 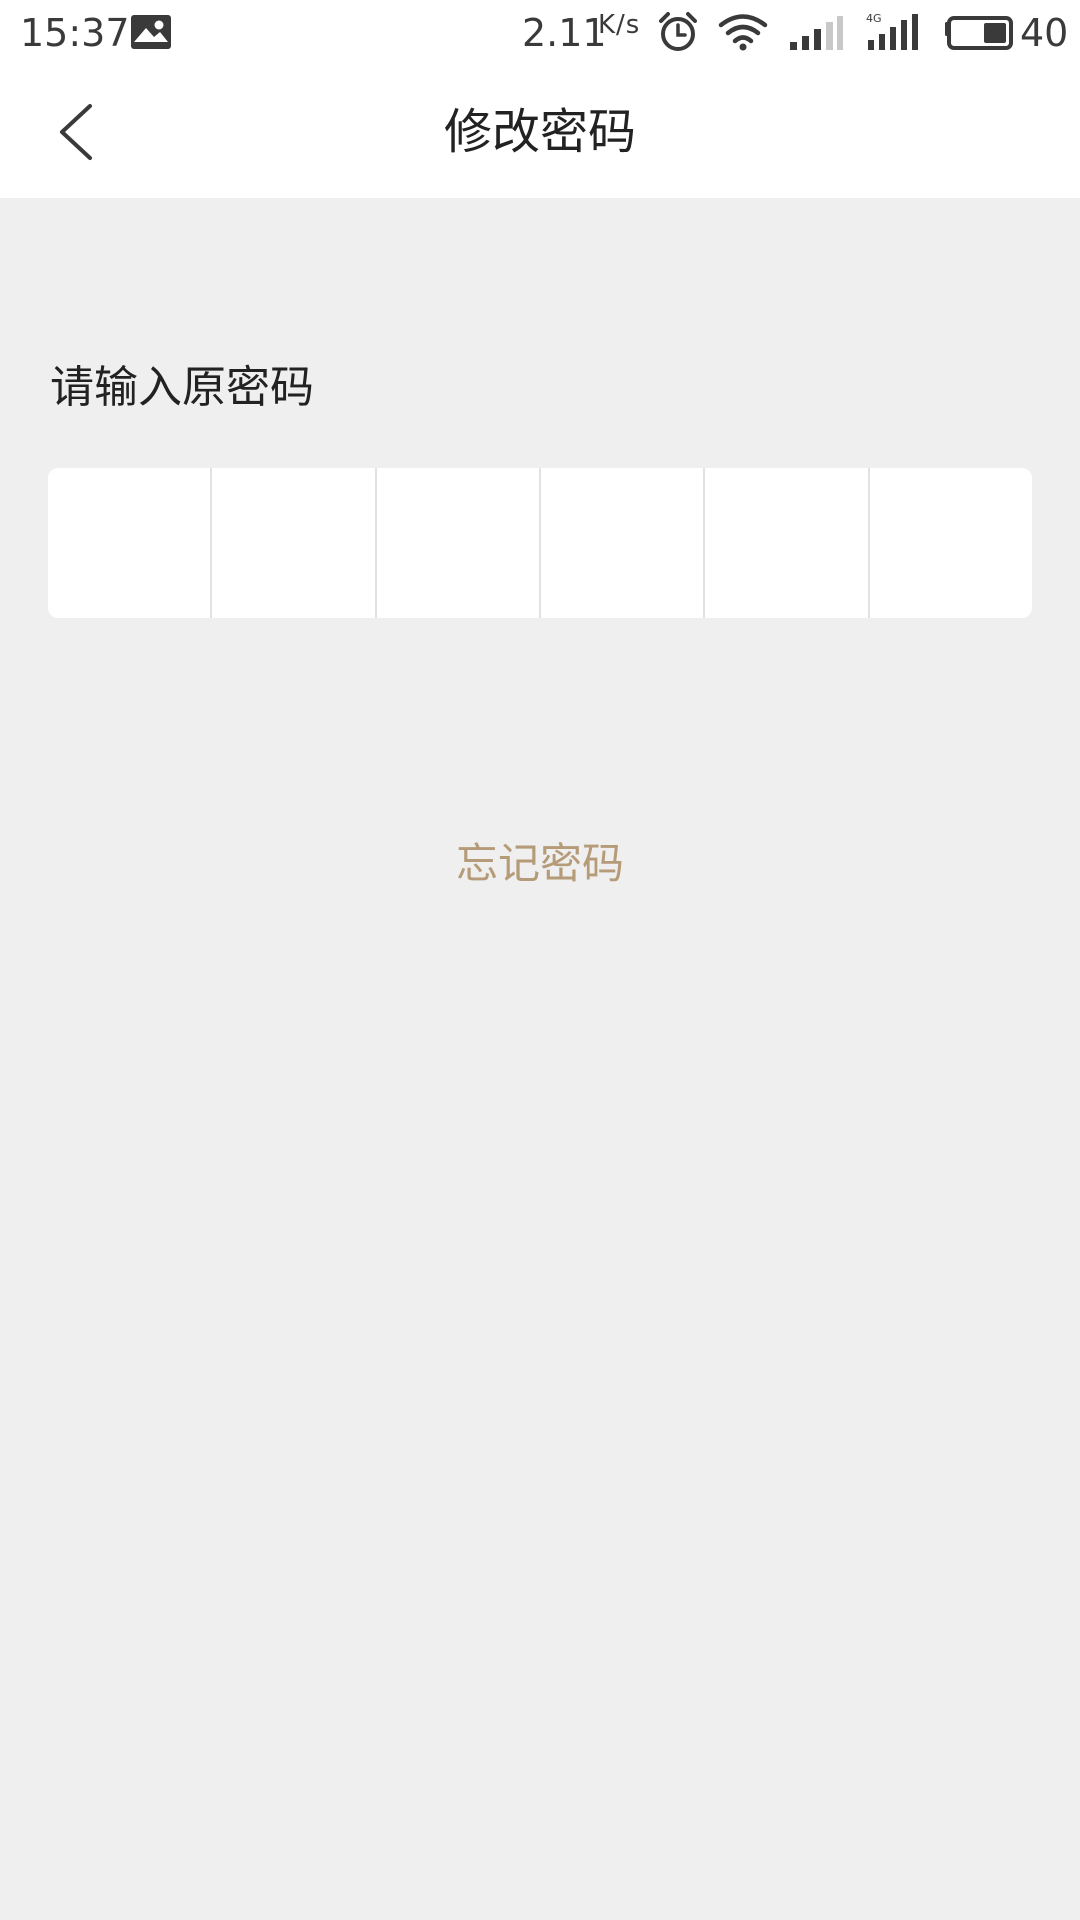 I want to click on signal-icon, so click(x=816, y=33).